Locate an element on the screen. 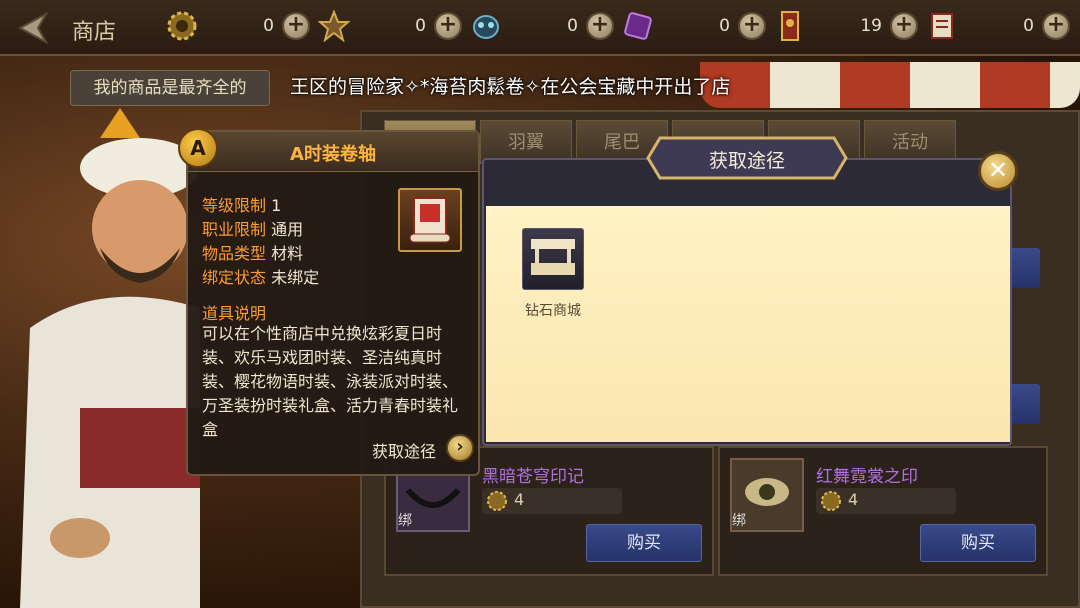  currency-star-medal: 0 + is located at coordinates (390, 27).